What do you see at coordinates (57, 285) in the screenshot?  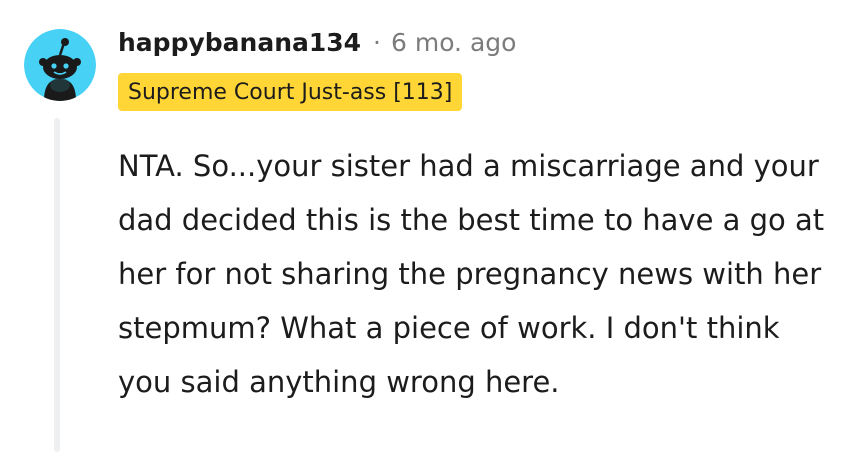 I see `thread-collapse-line` at bounding box center [57, 285].